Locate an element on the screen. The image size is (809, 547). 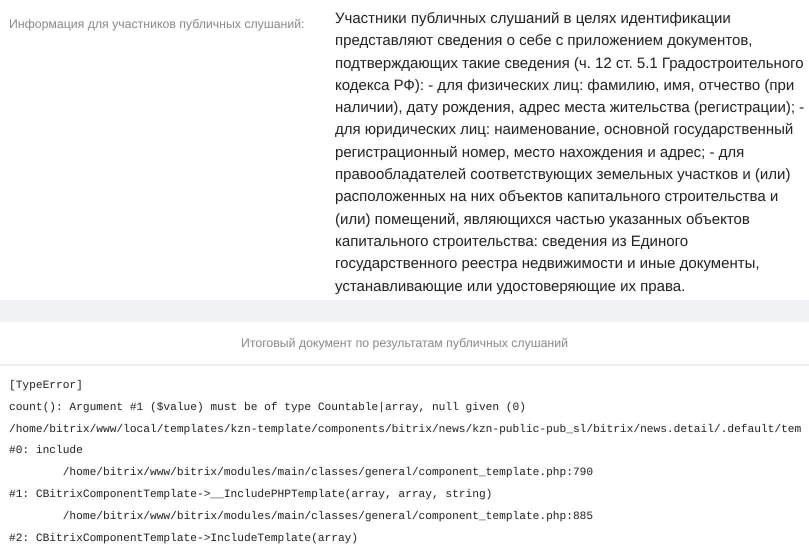
error-line: count(): Argument #1 ($value) must be of type Countable|array, null given (0) is located at coordinates (267, 408).